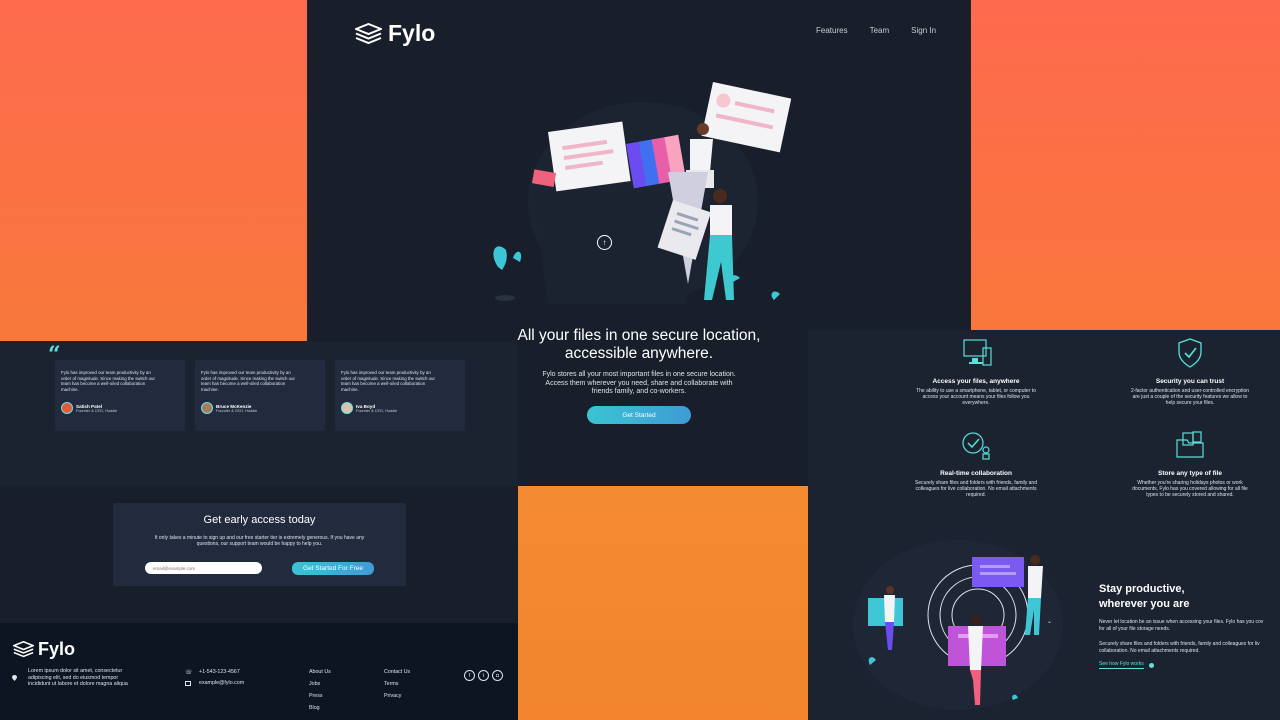  I want to click on footer-email: example@fylo.com, so click(221, 683).